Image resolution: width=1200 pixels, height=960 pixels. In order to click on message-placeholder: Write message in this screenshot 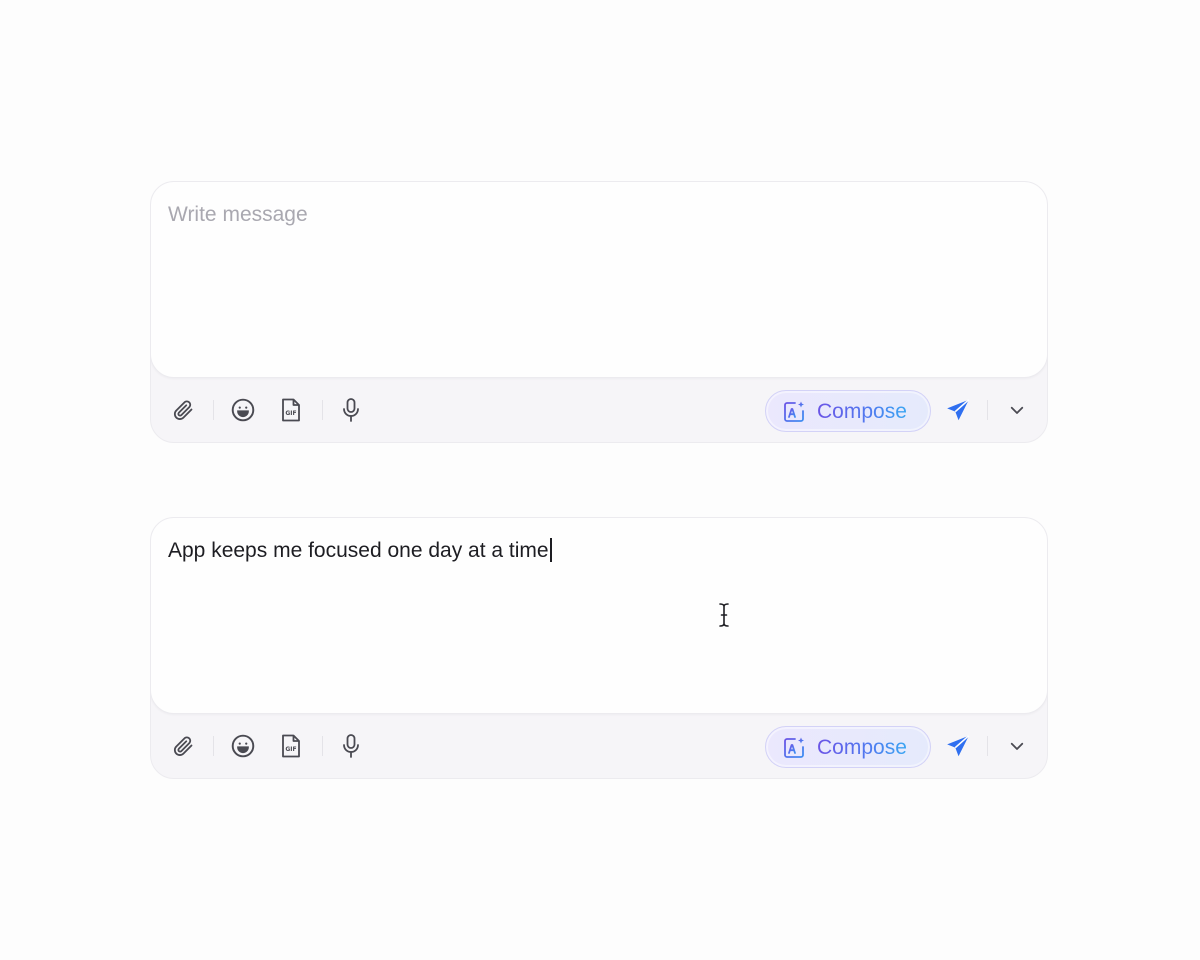, I will do `click(238, 214)`.